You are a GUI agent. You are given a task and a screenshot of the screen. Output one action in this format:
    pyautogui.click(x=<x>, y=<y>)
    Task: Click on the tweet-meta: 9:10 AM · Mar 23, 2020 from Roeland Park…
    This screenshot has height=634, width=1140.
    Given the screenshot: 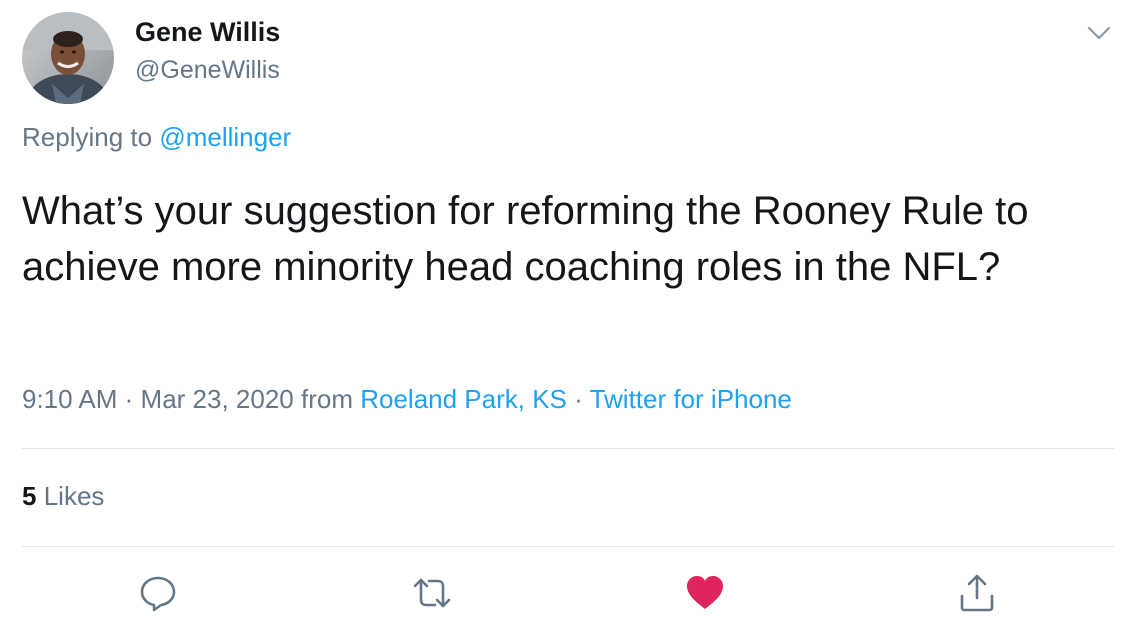 What is the action you would take?
    pyautogui.click(x=407, y=399)
    